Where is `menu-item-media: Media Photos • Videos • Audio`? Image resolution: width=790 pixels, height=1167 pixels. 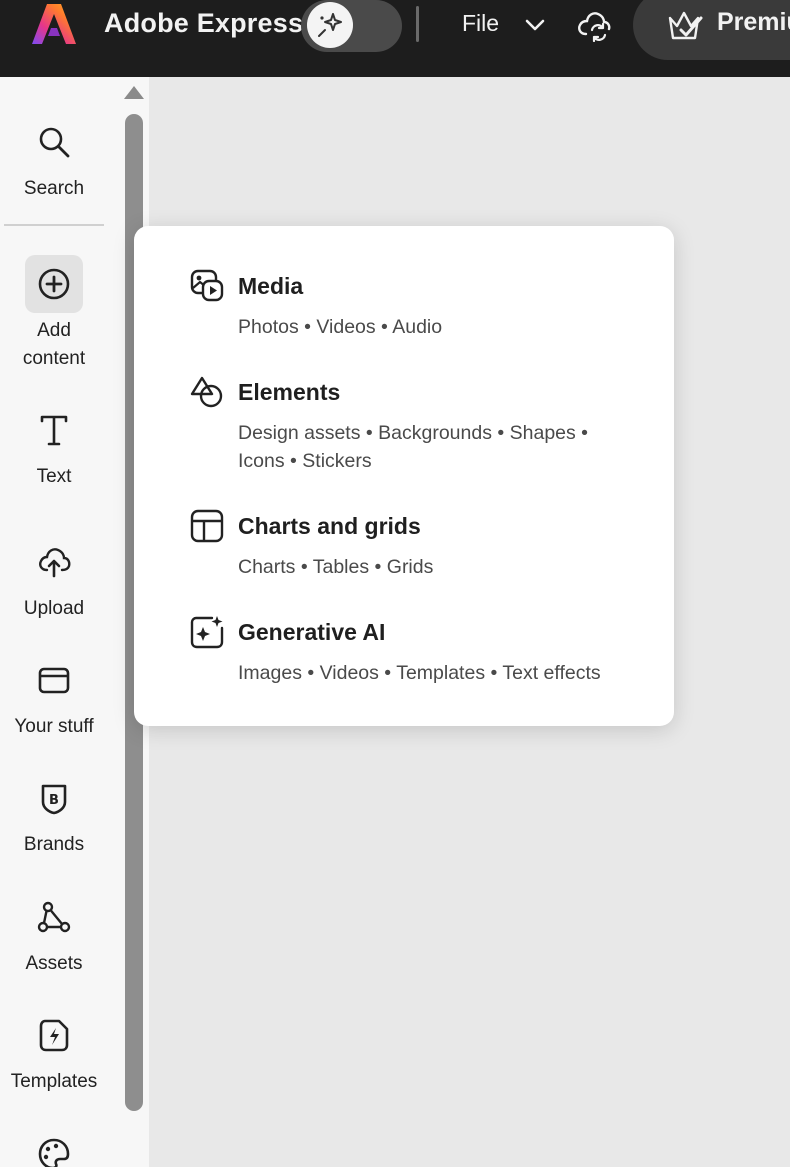 menu-item-media: Media Photos • Videos • Audio is located at coordinates (420, 305).